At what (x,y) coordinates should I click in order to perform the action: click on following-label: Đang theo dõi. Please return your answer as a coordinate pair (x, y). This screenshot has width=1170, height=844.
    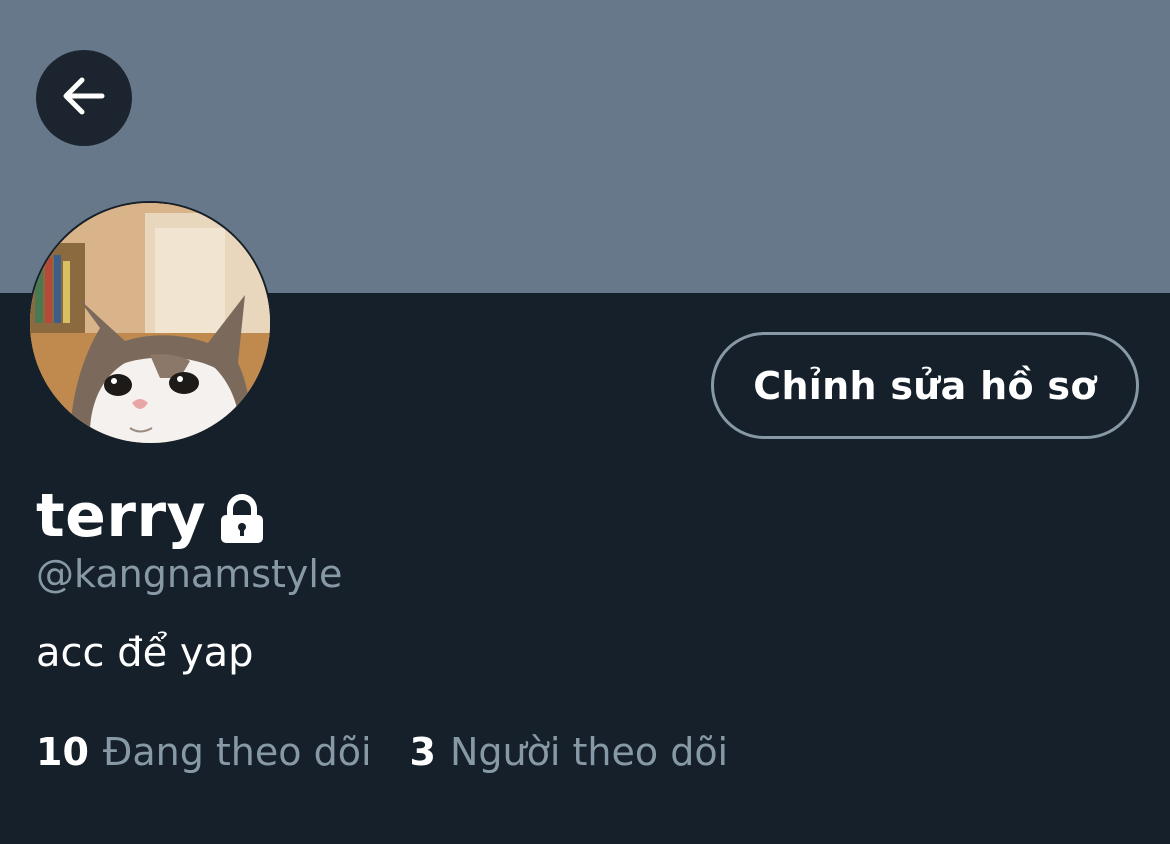
    Looking at the image, I should click on (237, 752).